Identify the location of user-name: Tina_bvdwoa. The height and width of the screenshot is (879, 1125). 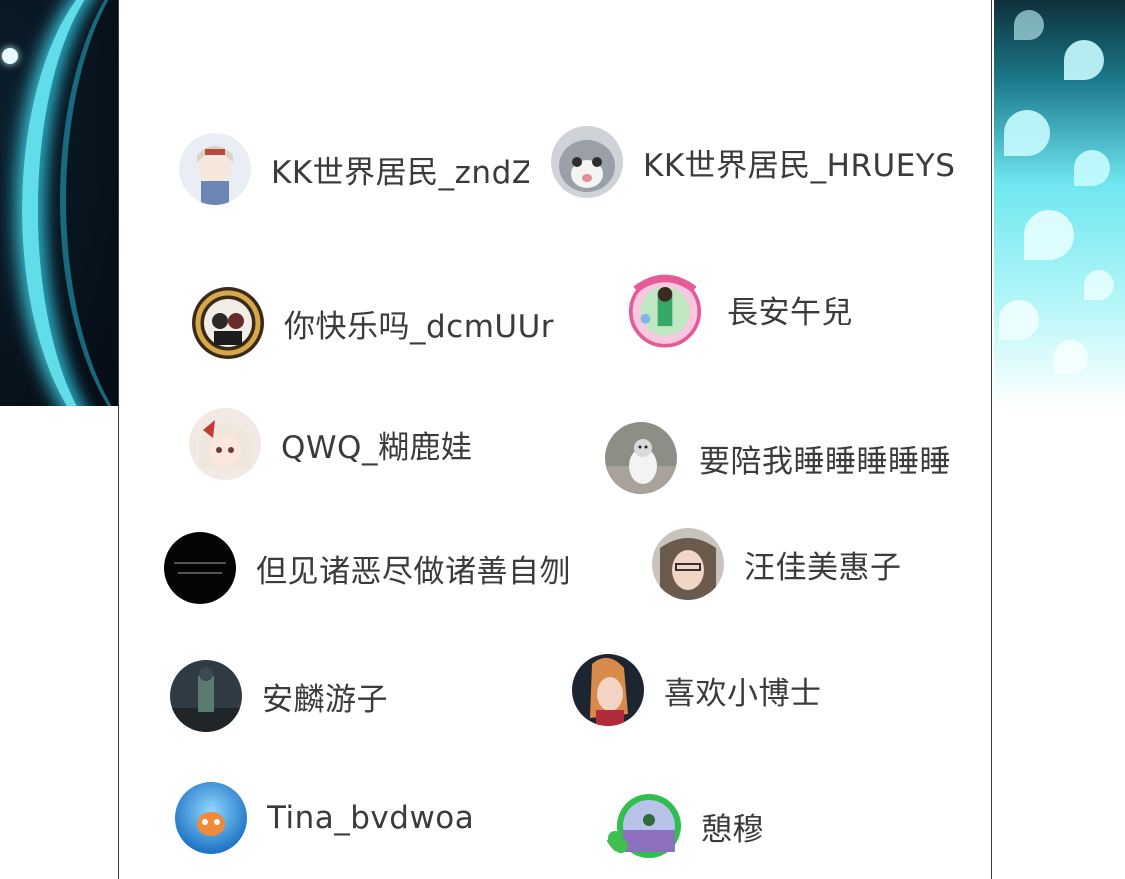
(371, 818).